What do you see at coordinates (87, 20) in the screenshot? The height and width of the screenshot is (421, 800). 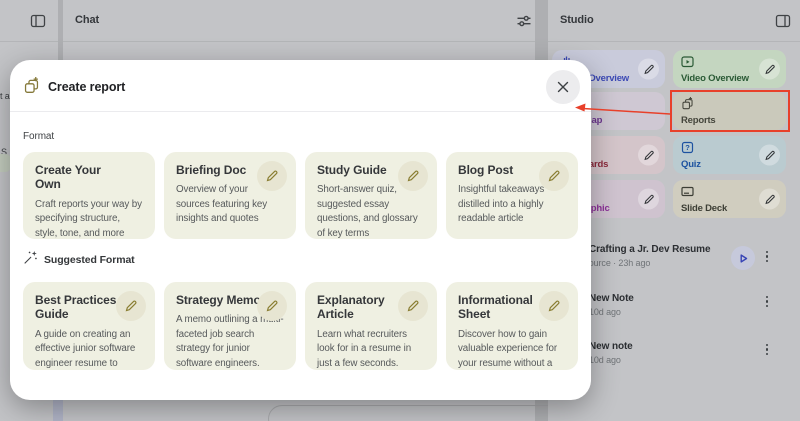 I see `chat-panel-title: Chat` at bounding box center [87, 20].